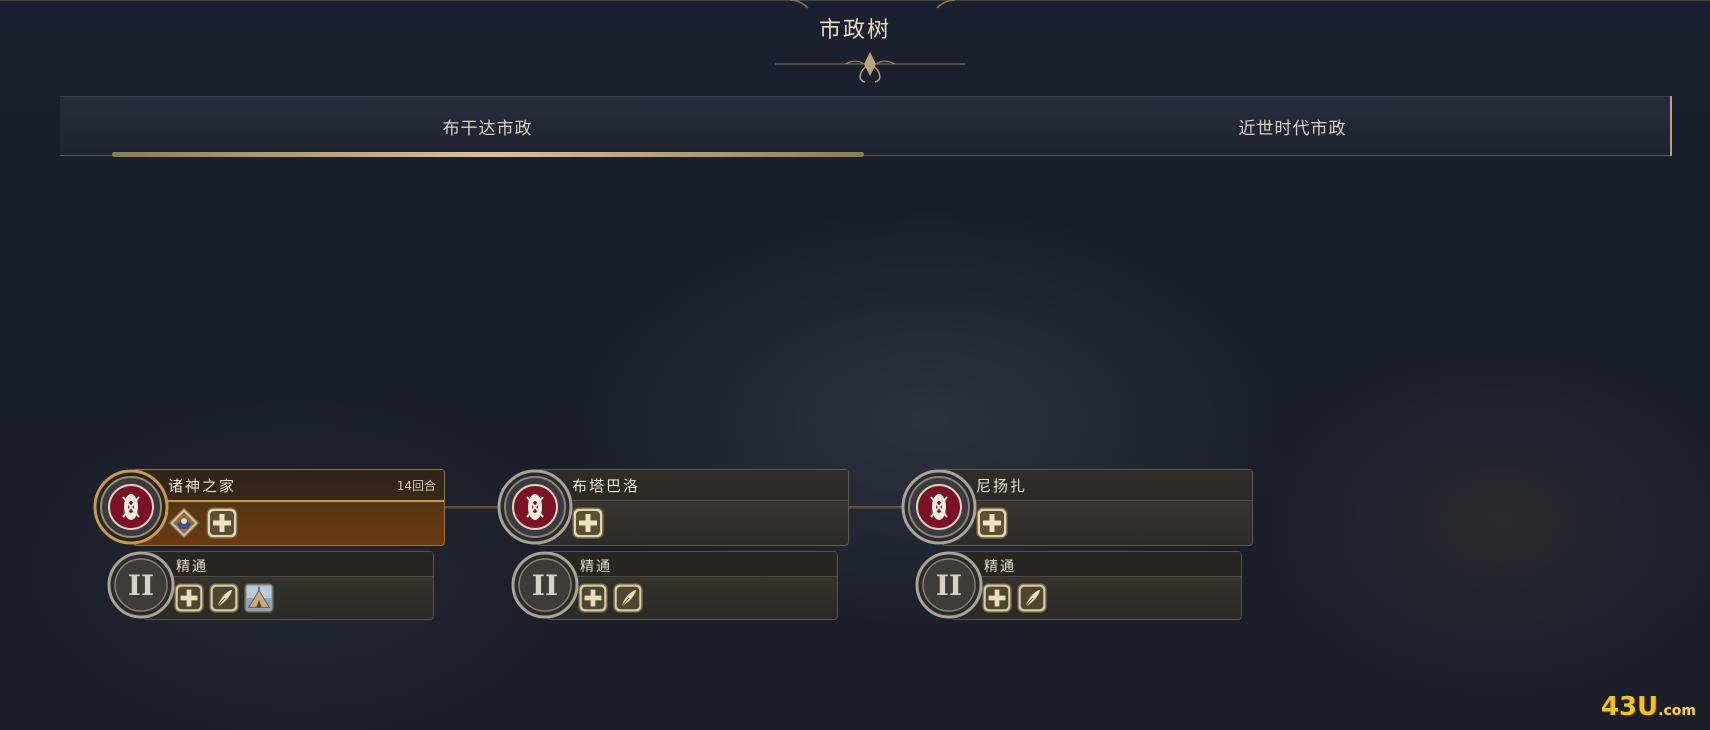  Describe the element at coordinates (202, 486) in the screenshot. I see `civic-name: 诸神之家` at that location.